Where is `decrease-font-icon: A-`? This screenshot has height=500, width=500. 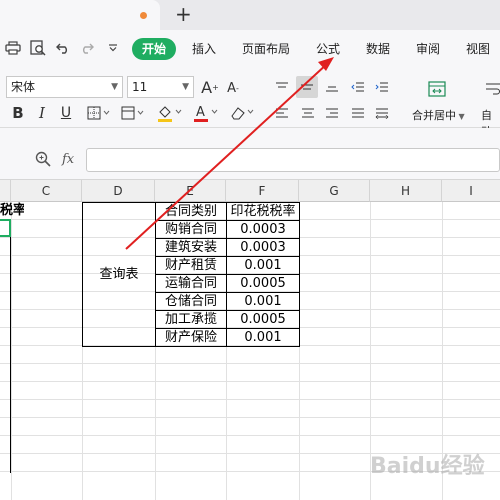 decrease-font-icon: A- is located at coordinates (233, 88).